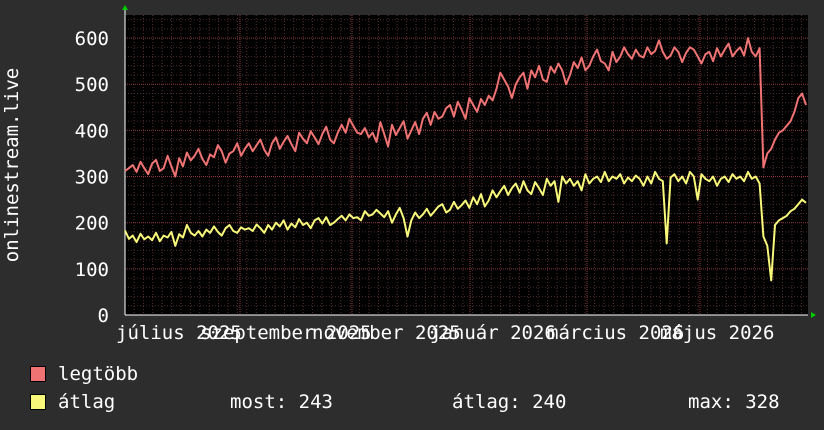 Image resolution: width=824 pixels, height=430 pixels. Describe the element at coordinates (98, 374) in the screenshot. I see `legend-label-legtobb: legtöbb` at that location.